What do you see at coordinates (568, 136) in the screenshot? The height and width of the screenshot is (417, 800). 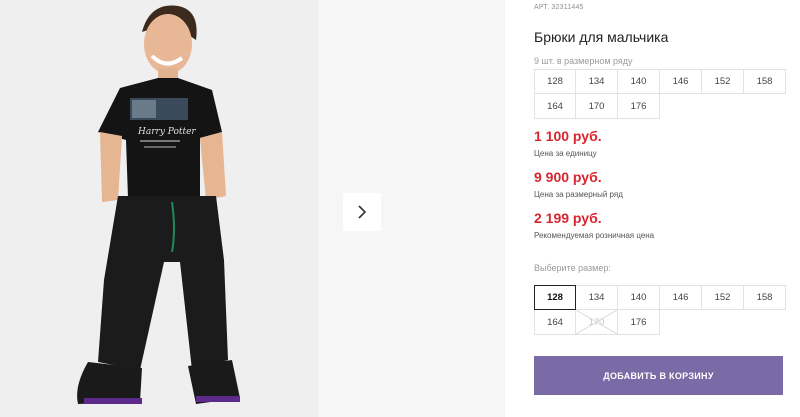 I see `unit-price: 1 100 руб.` at bounding box center [568, 136].